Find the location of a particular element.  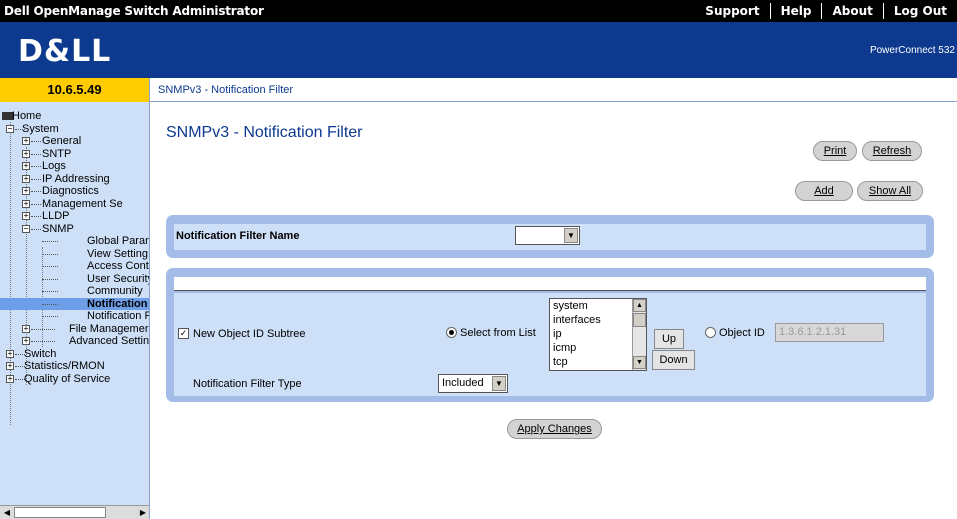

tree-item-statistics-rmon: + Statistics/RMON is located at coordinates (74, 366).